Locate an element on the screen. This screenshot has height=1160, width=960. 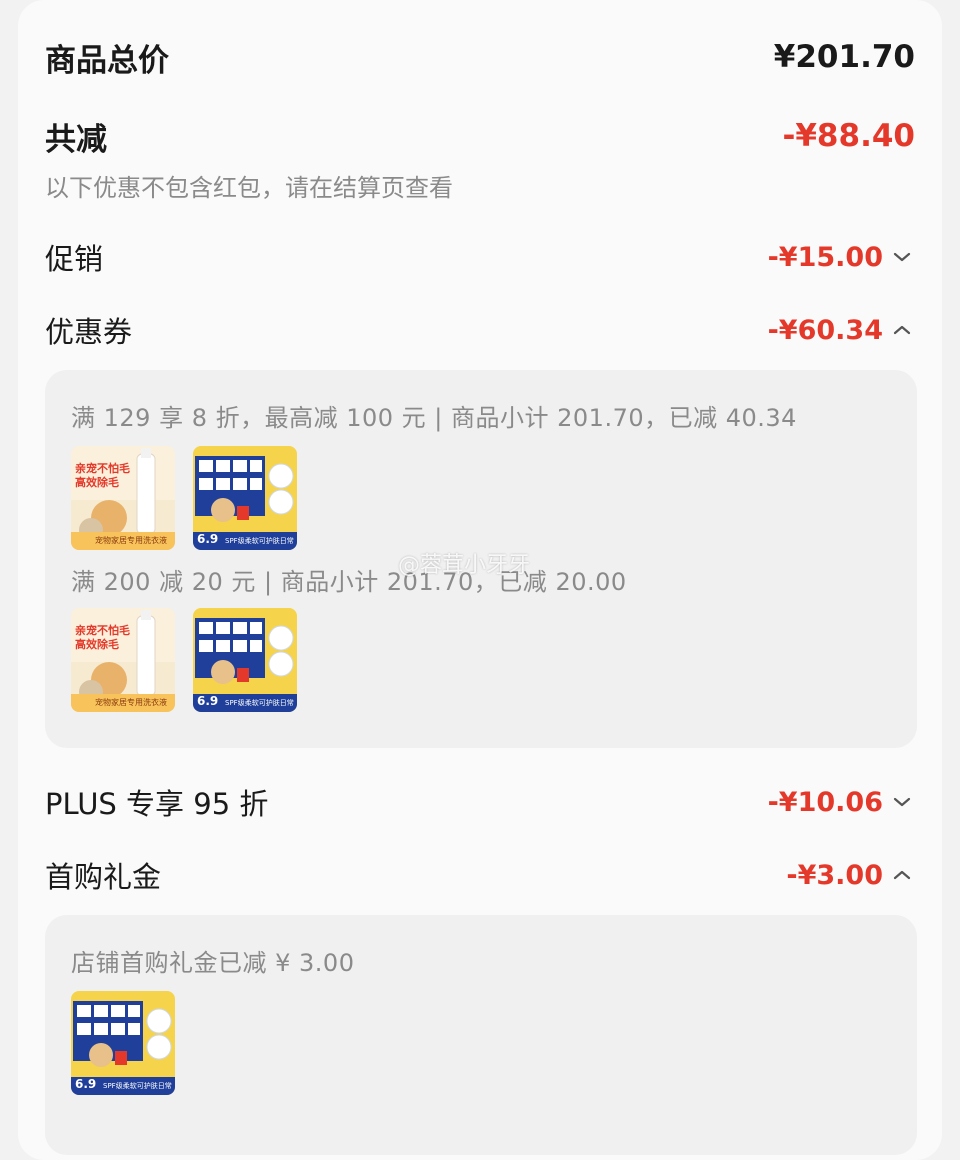
discount-note: 以下优惠不包含红包，请在结算页查看 is located at coordinates (249, 188).